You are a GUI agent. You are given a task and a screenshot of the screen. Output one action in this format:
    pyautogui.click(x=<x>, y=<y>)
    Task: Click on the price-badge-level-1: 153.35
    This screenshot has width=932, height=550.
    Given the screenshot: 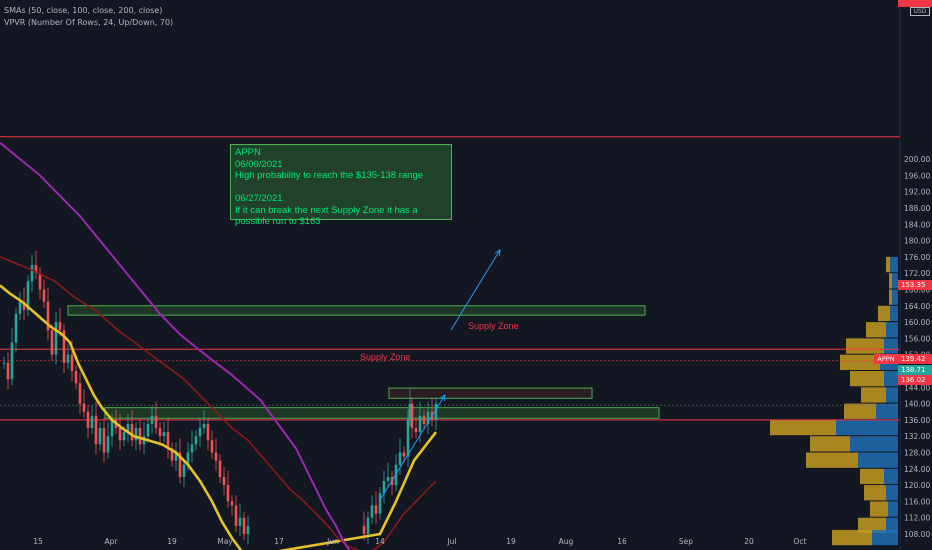 What is the action you would take?
    pyautogui.click(x=915, y=285)
    